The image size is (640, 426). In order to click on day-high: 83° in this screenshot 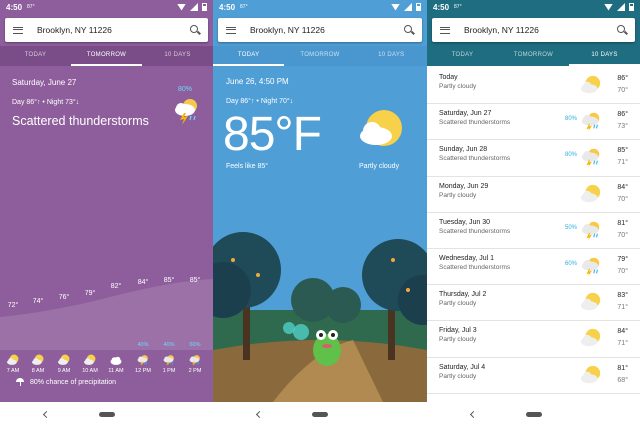, I will do `click(622, 296)`.